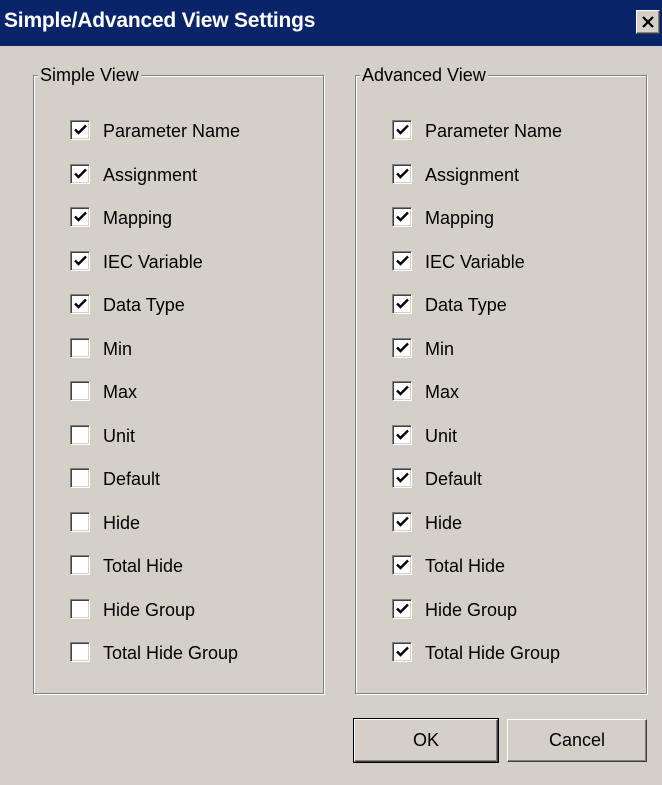 The image size is (662, 785). What do you see at coordinates (577, 740) in the screenshot?
I see `cancel-button: Cancel` at bounding box center [577, 740].